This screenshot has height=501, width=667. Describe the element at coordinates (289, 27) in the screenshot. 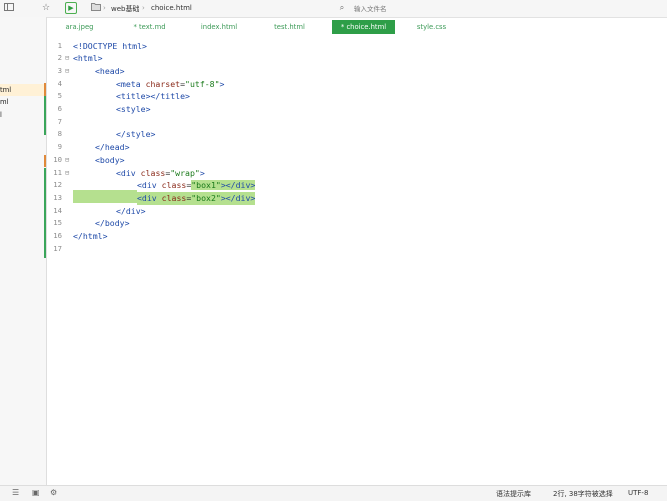

I see `tab-test-html: test.html` at that location.